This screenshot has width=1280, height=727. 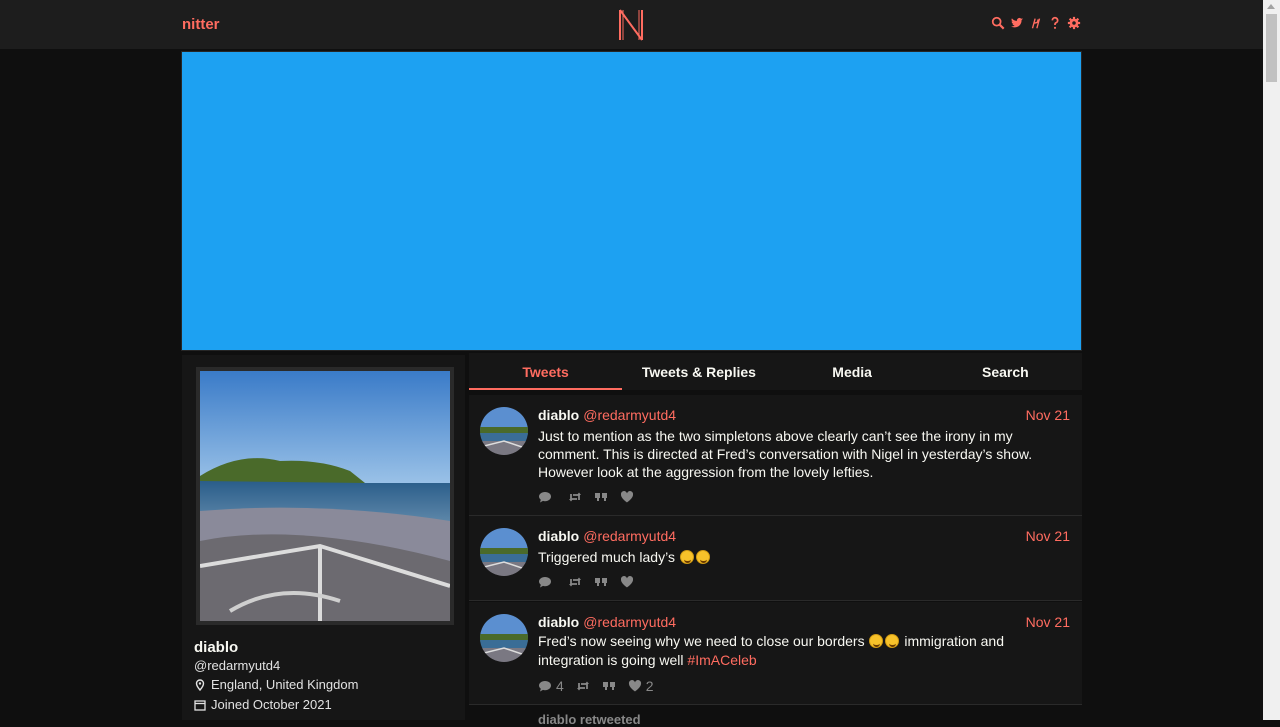 What do you see at coordinates (200, 705) in the screenshot?
I see `calendar-icon` at bounding box center [200, 705].